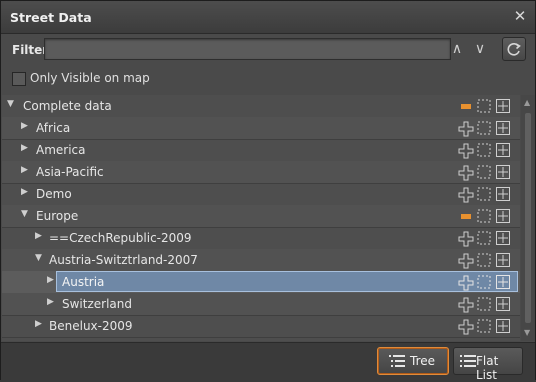  What do you see at coordinates (261, 260) in the screenshot?
I see `tree-row-austria-switztrland-2007: ▼ Austria-Switztrland-2007` at bounding box center [261, 260].